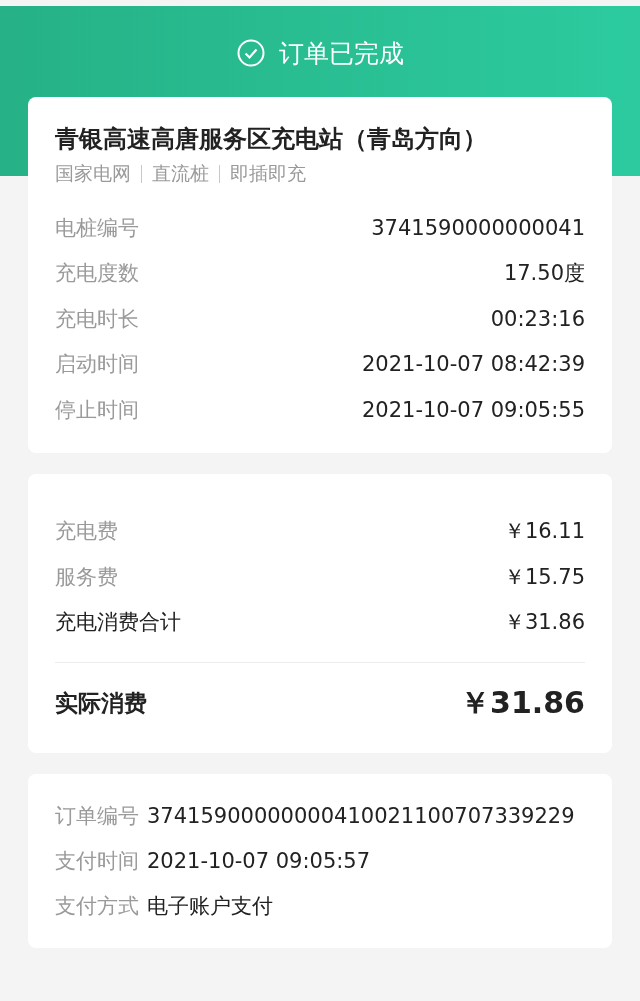 This screenshot has width=640, height=1001. Describe the element at coordinates (544, 623) in the screenshot. I see `fee-value: ￥31.86` at that location.